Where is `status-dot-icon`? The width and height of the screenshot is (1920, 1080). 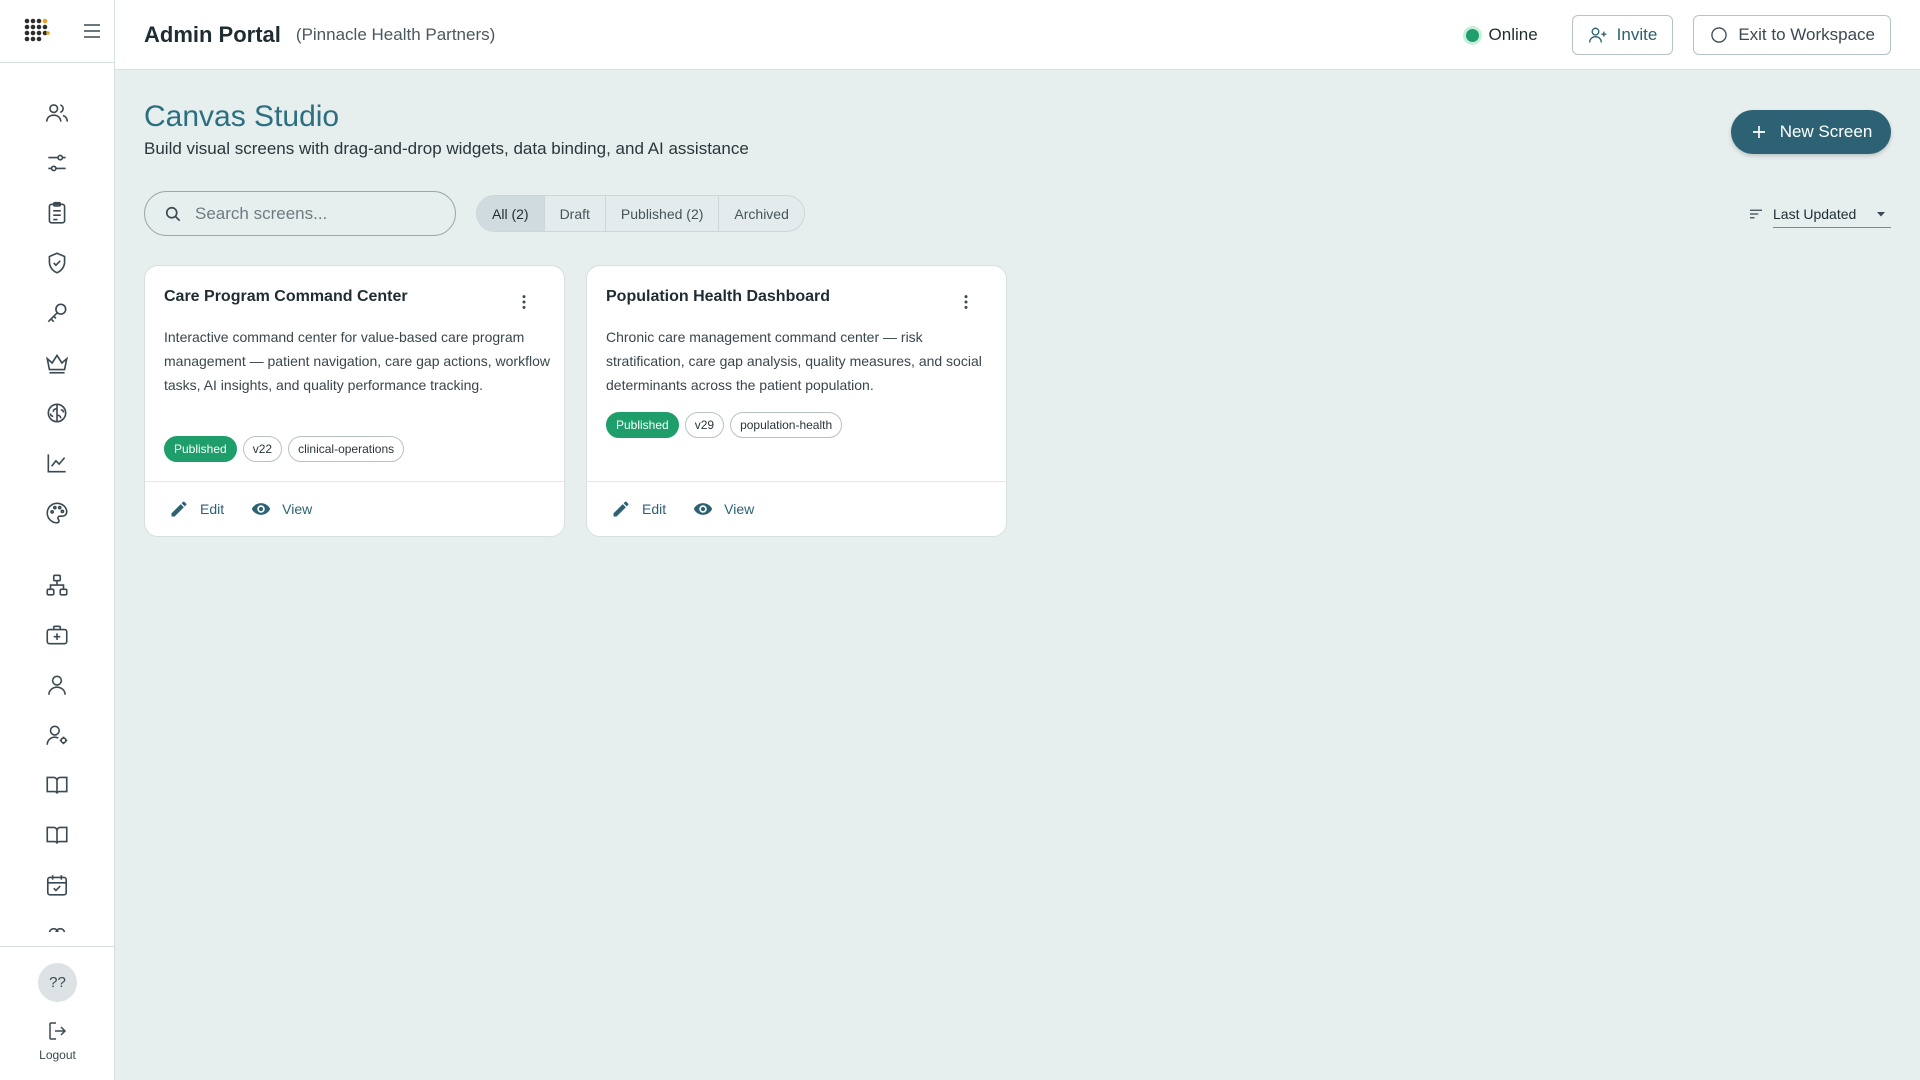 status-dot-icon is located at coordinates (1472, 35).